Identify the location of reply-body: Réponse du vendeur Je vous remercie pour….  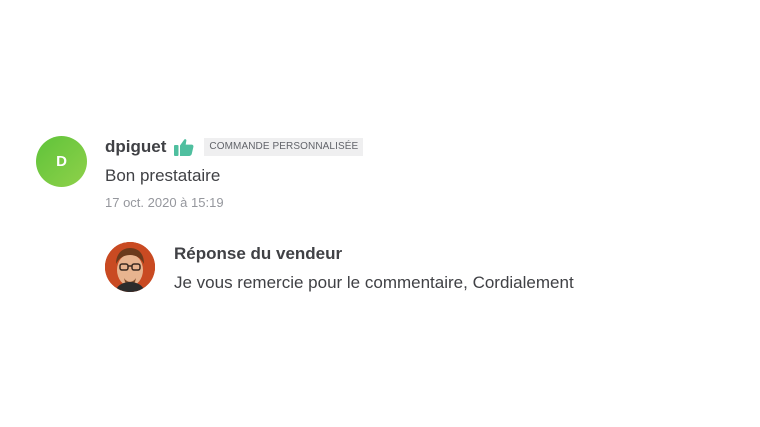
(444, 268).